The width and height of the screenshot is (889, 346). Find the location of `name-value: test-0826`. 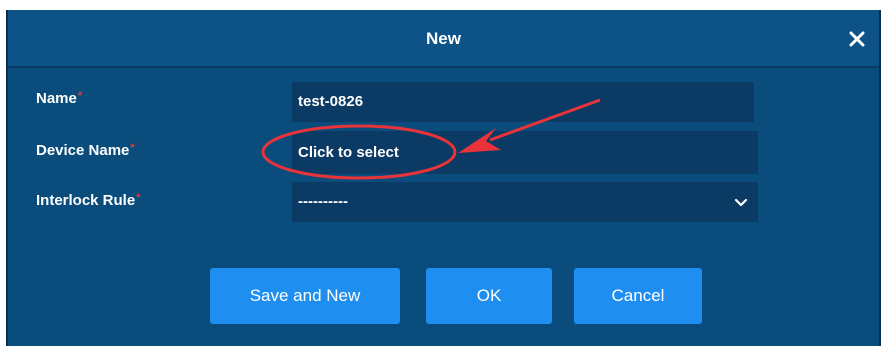

name-value: test-0826 is located at coordinates (331, 101).